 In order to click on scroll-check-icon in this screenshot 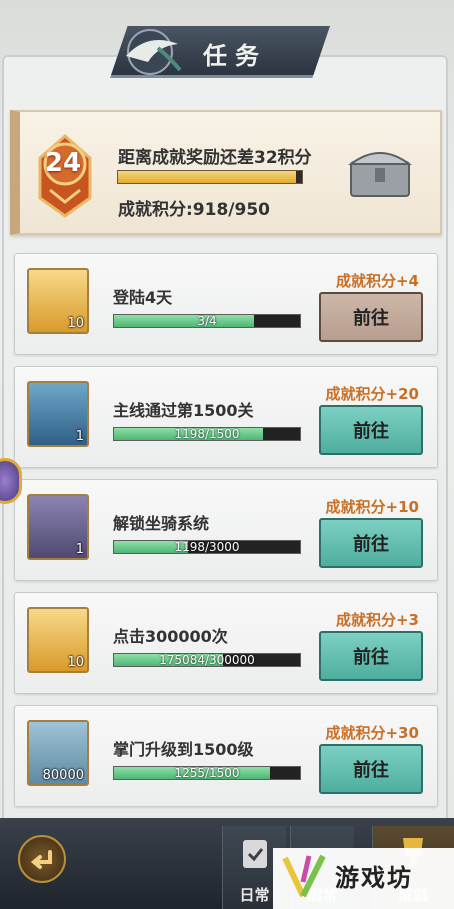, I will do `click(255, 854)`.